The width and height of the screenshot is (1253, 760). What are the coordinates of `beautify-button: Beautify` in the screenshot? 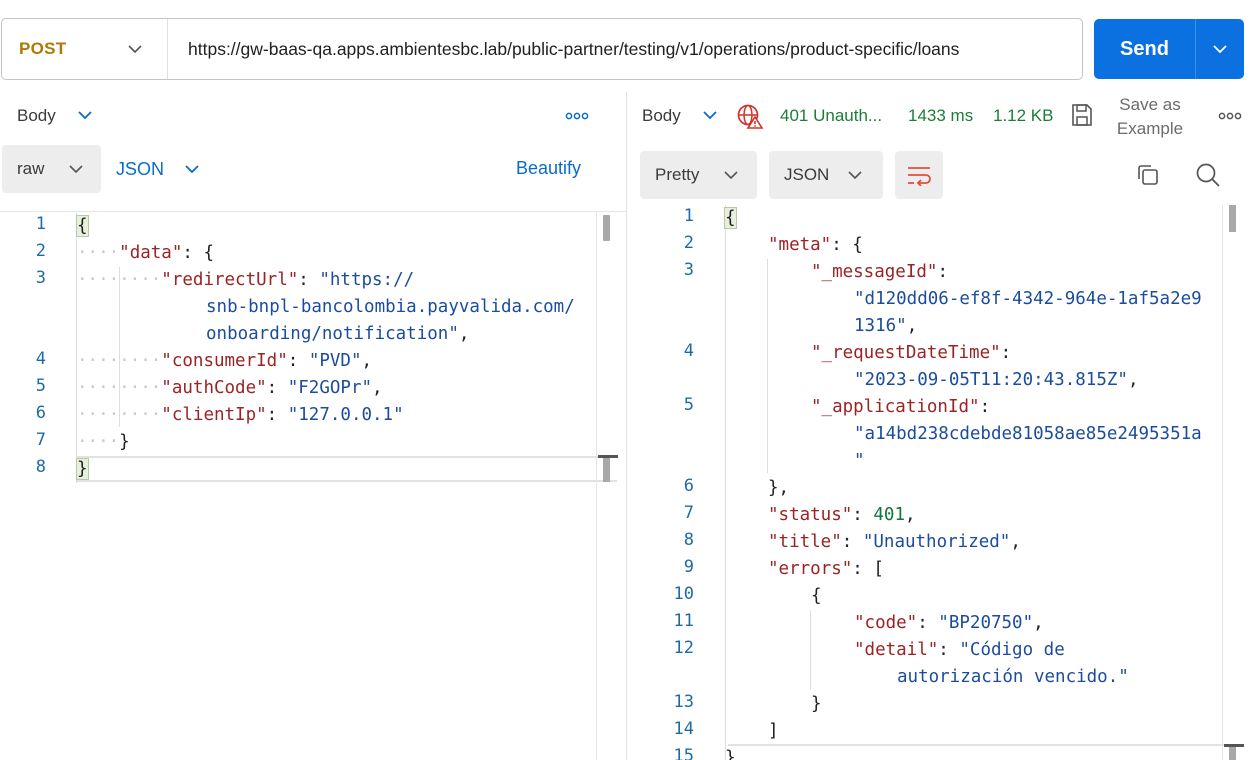 It's located at (548, 168).